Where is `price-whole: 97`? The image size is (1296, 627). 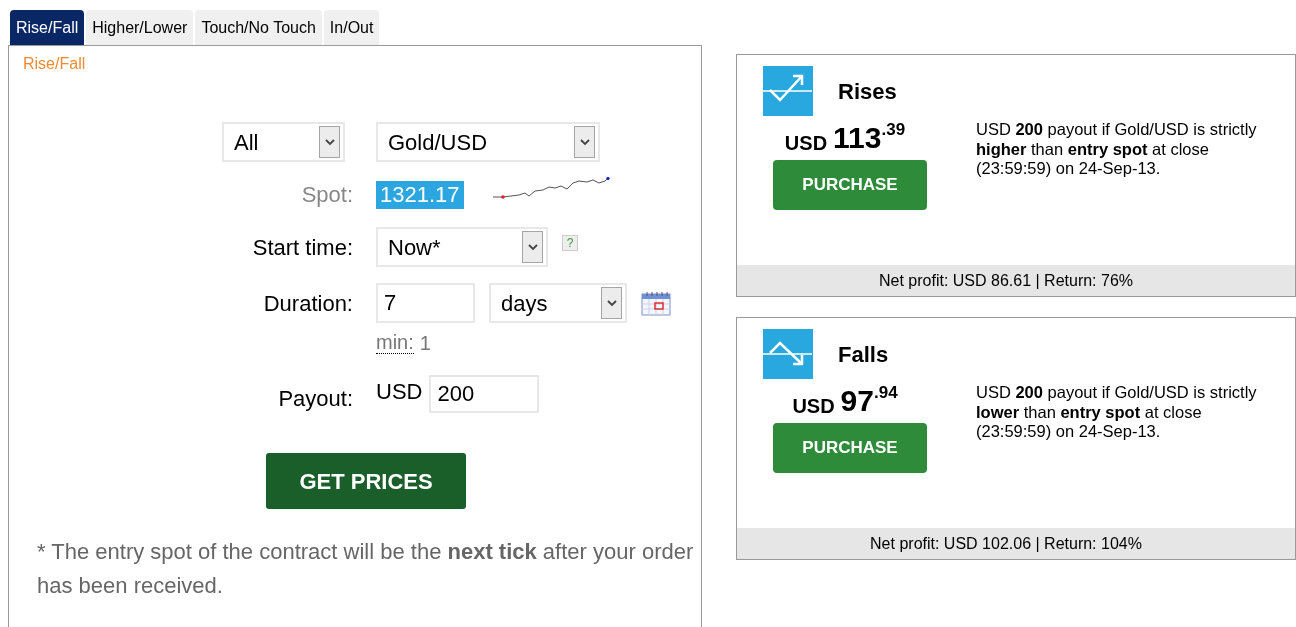
price-whole: 97 is located at coordinates (857, 401).